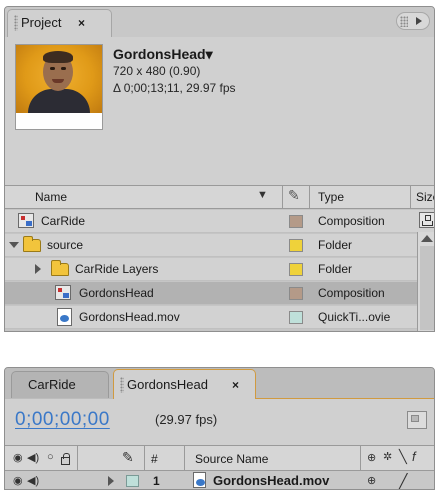  I want to click on frame-rate-label: (29.97 fps), so click(186, 419).